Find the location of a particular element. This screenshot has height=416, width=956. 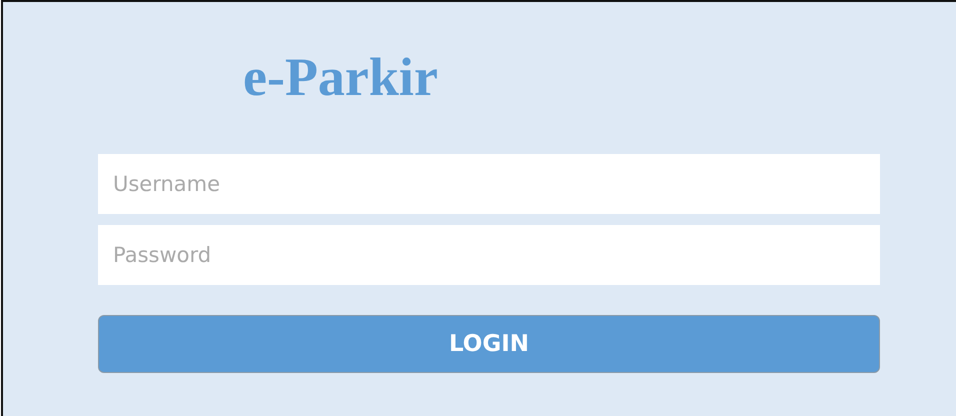

username-field: Username is located at coordinates (489, 184).